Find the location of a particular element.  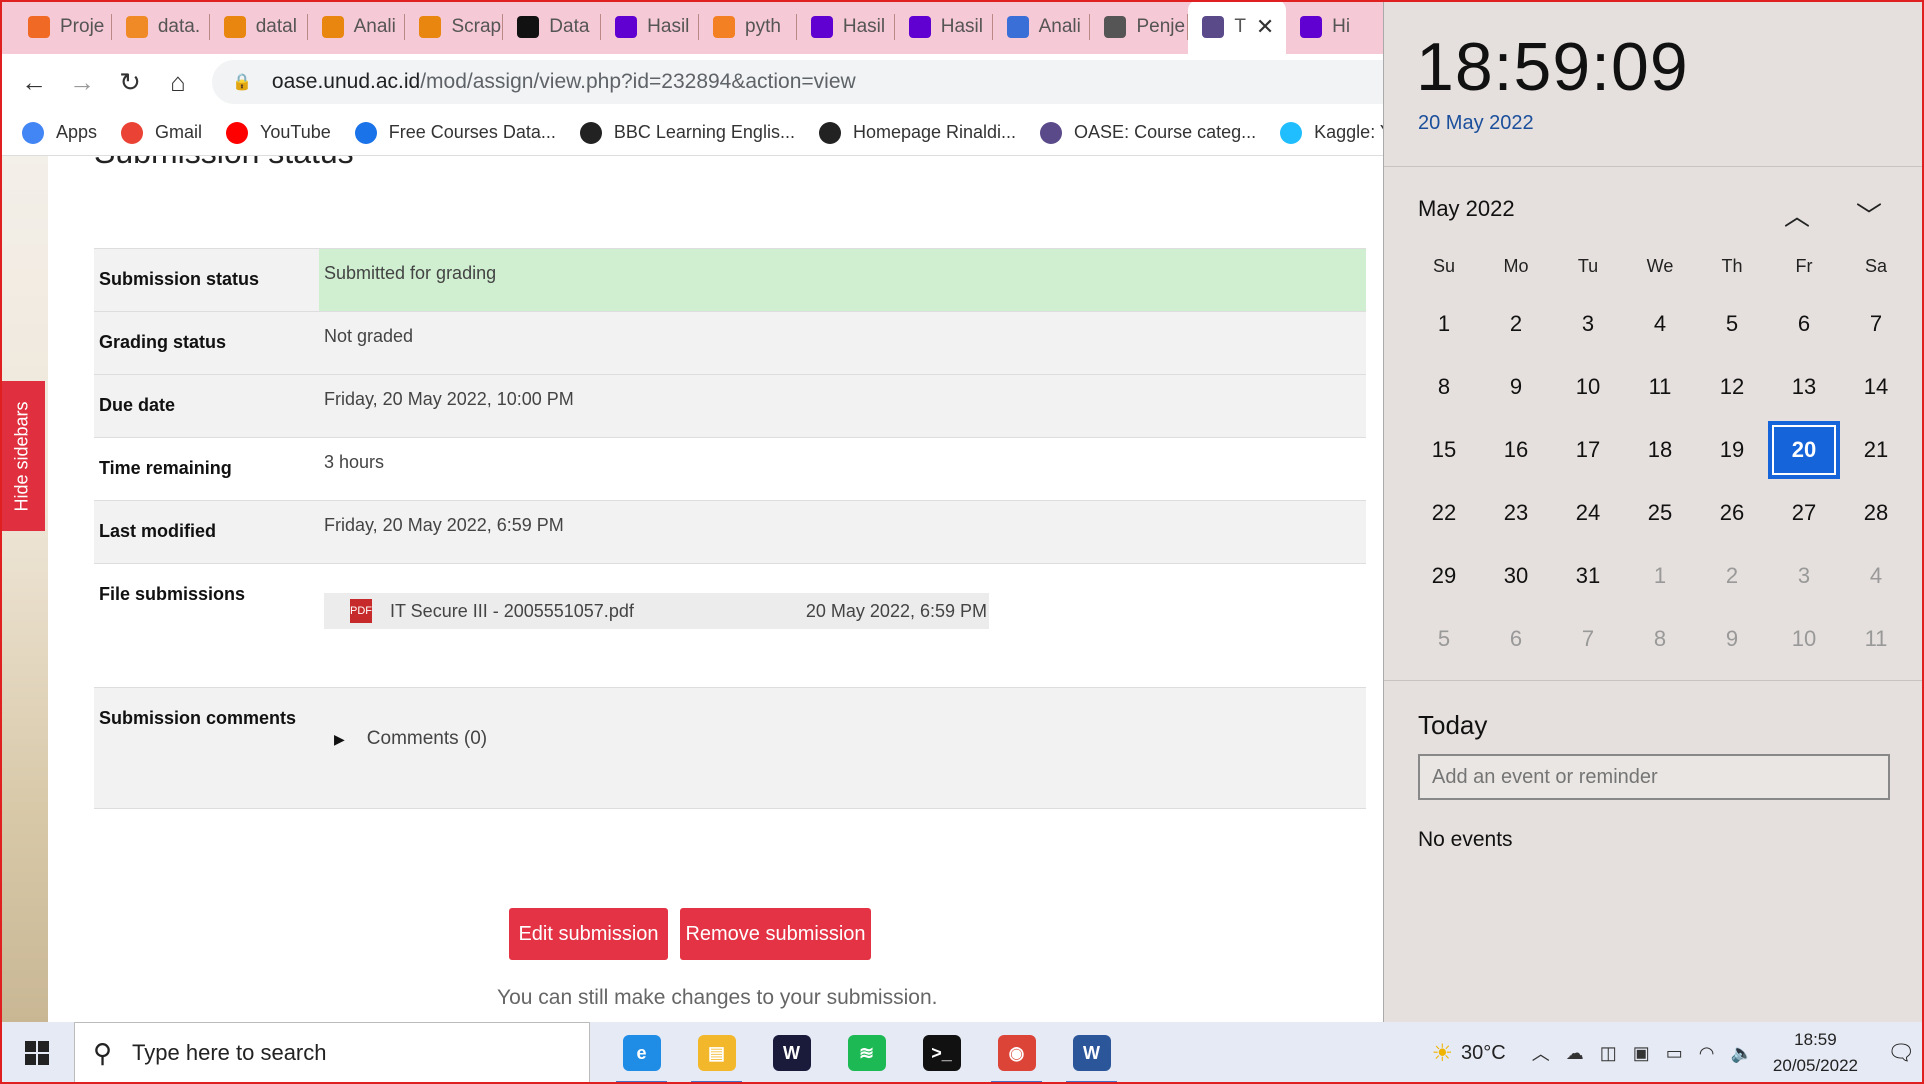

forward-icon: → is located at coordinates (82, 82).